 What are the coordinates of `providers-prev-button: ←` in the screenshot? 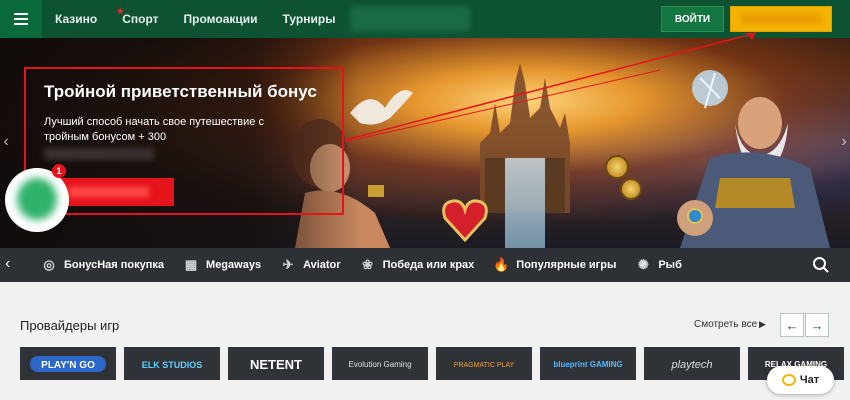 It's located at (792, 325).